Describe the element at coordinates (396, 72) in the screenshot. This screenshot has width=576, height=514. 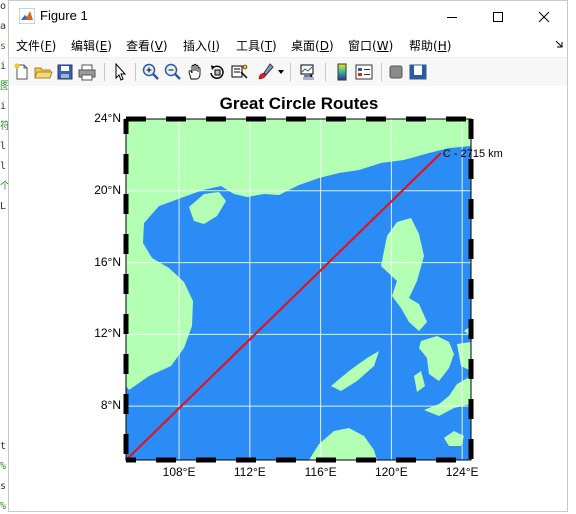
I see `hide-plot-tools-icon` at that location.